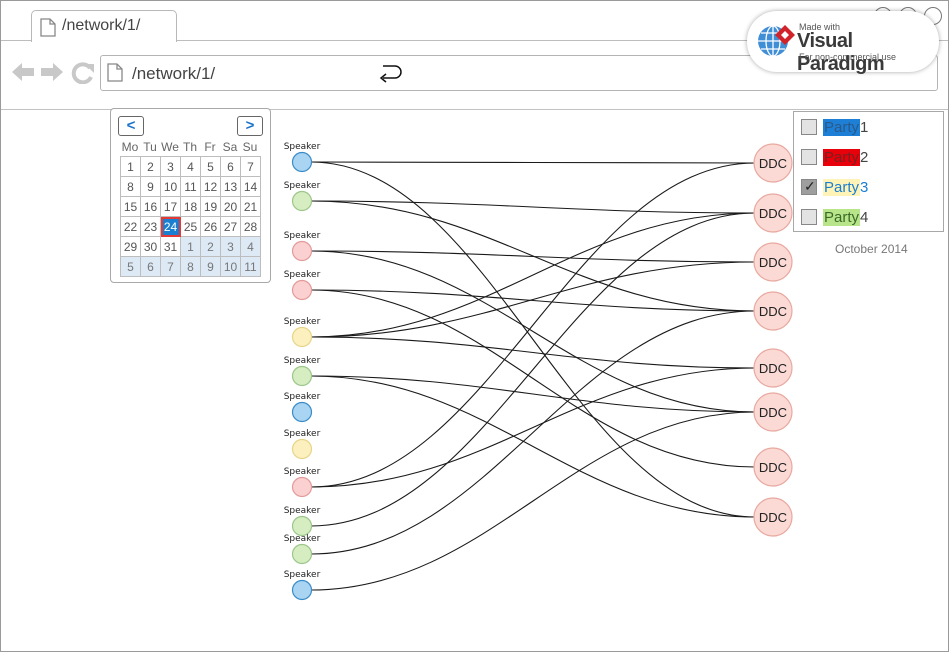  Describe the element at coordinates (210, 186) in the screenshot. I see `calendar-day: 12` at that location.